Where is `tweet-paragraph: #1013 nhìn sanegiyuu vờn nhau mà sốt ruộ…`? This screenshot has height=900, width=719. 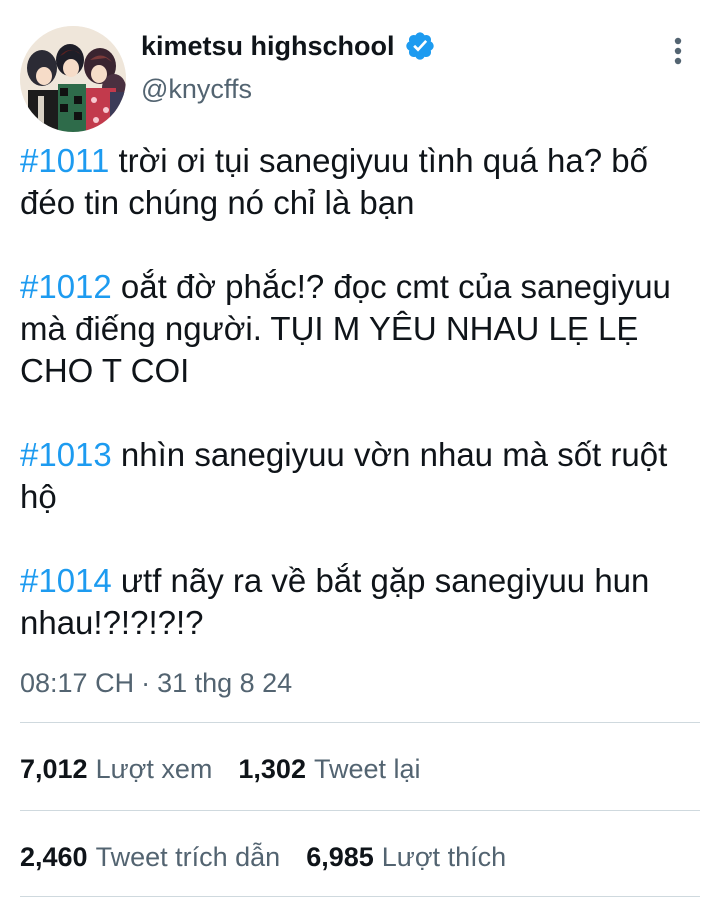 tweet-paragraph: #1013 nhìn sanegiyuu vờn nhau mà sốt ruộ… is located at coordinates (365, 476).